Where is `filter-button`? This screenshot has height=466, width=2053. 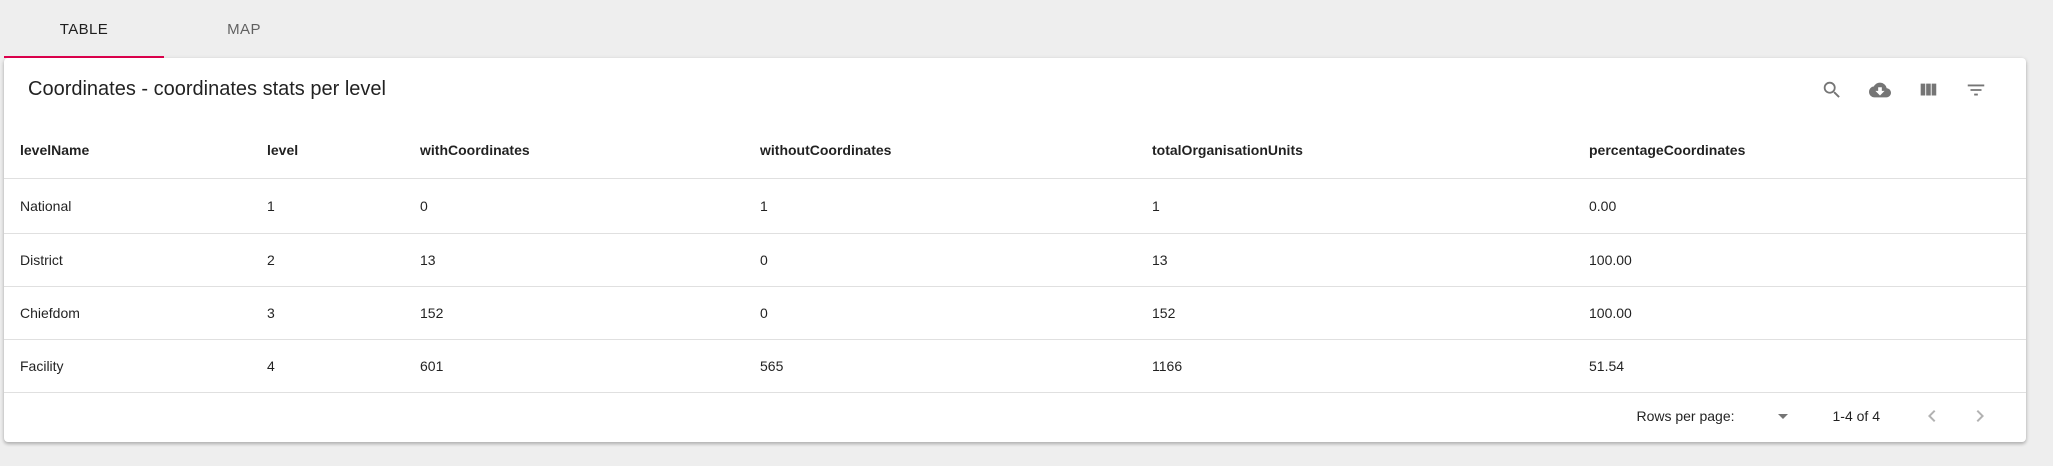
filter-button is located at coordinates (1976, 90).